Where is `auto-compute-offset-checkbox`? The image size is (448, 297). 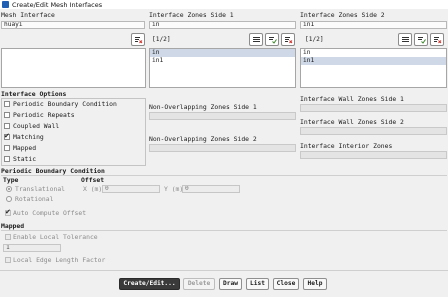
auto-compute-offset-checkbox is located at coordinates (8, 212).